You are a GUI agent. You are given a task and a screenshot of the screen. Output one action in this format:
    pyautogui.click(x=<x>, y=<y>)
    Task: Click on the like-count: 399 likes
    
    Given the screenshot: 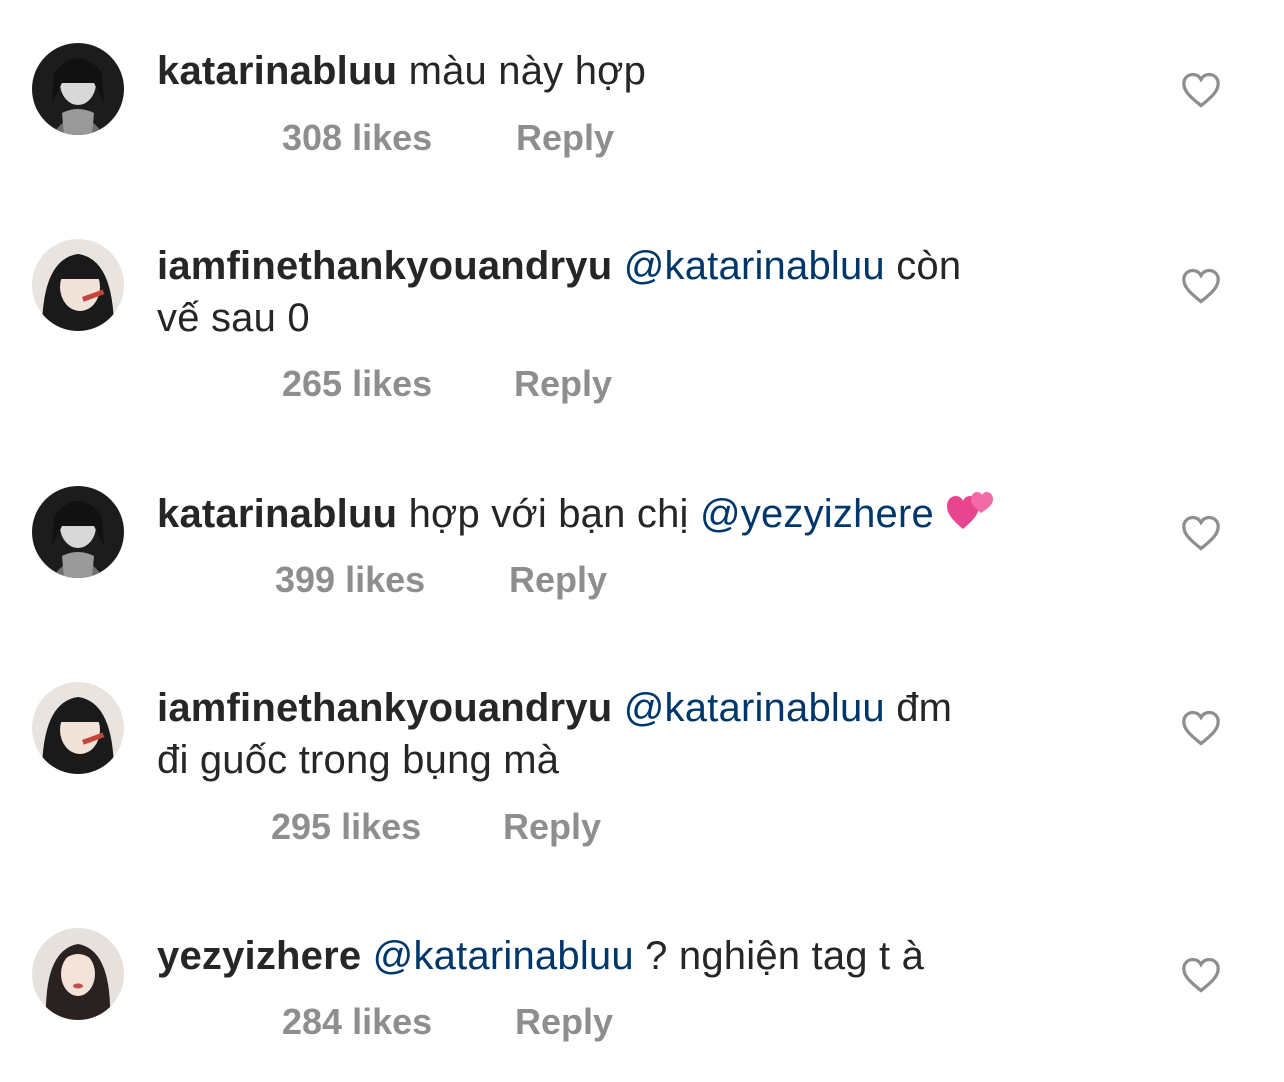 What is the action you would take?
    pyautogui.click(x=350, y=580)
    